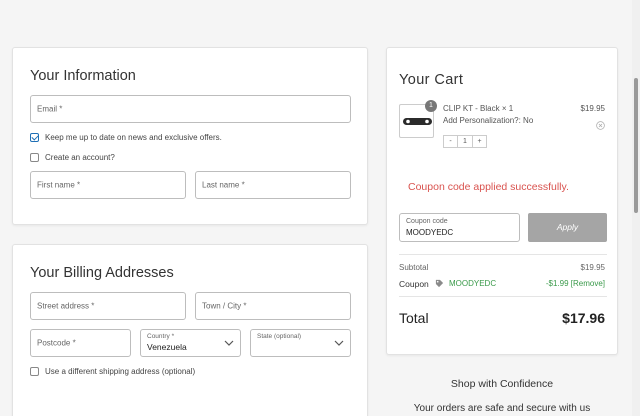 This screenshot has width=640, height=416. I want to click on create-account-checkbox: Create an account?, so click(72, 157).